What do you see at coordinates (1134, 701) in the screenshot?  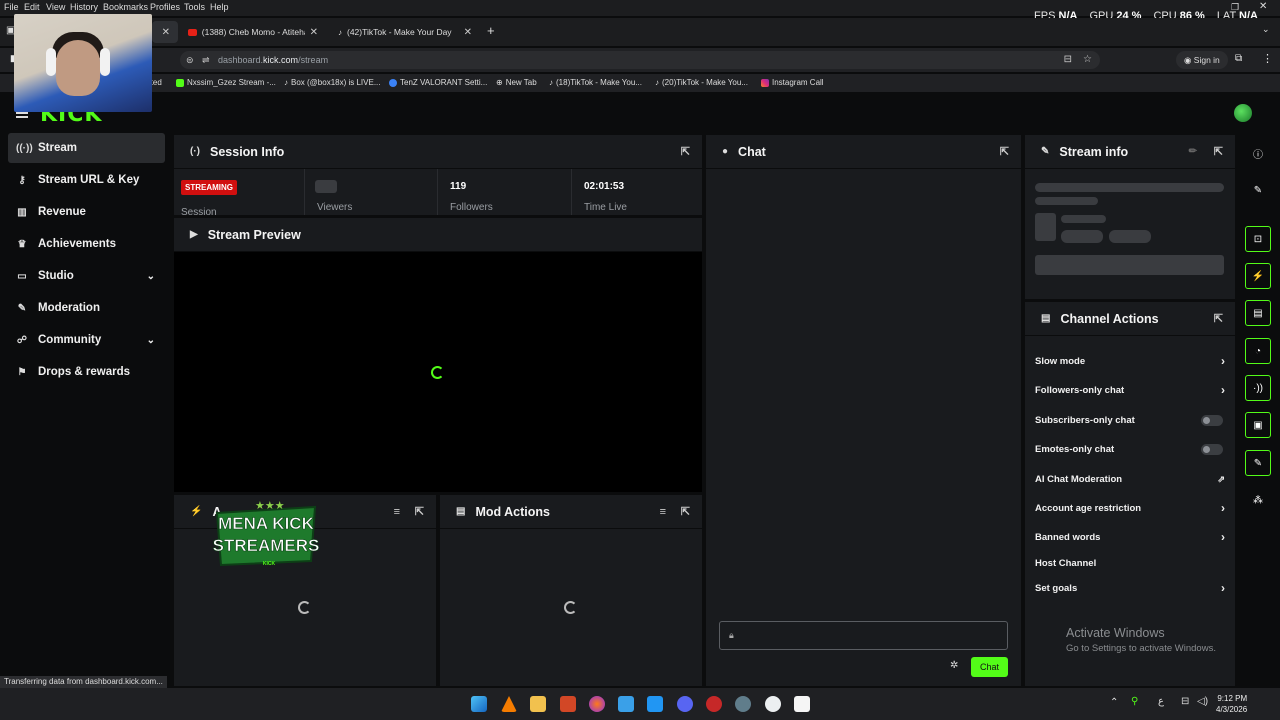 I see `microphone-icon: ⚲` at bounding box center [1134, 701].